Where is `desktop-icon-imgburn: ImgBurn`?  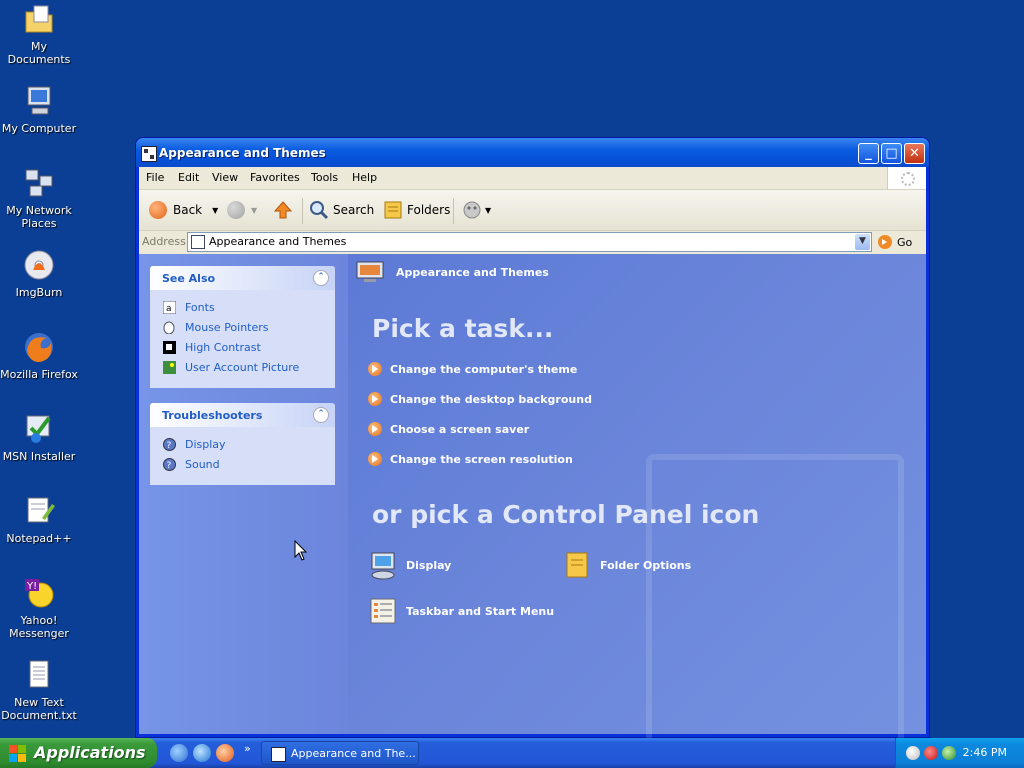 desktop-icon-imgburn: ImgBurn is located at coordinates (39, 273).